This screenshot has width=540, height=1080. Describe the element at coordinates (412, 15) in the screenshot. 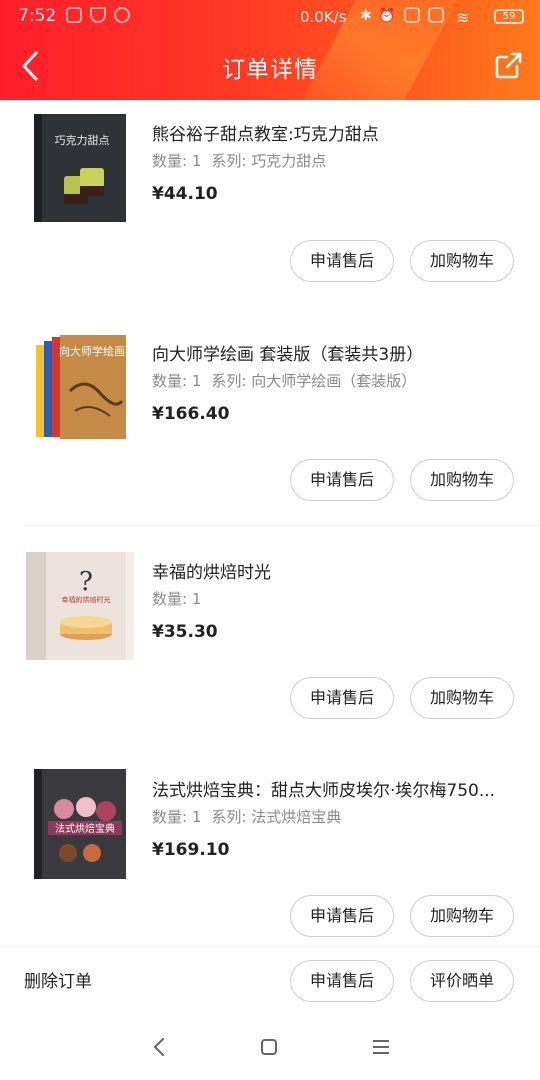

I see `sim-icon` at that location.